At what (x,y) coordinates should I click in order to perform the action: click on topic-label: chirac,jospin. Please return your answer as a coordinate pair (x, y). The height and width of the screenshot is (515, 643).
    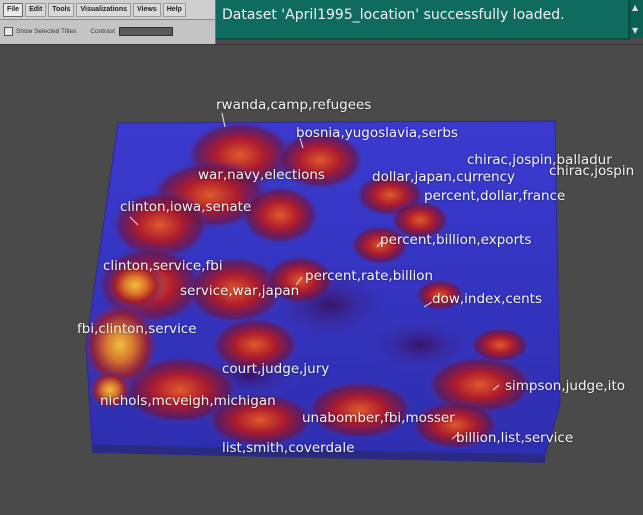
    Looking at the image, I should click on (591, 171).